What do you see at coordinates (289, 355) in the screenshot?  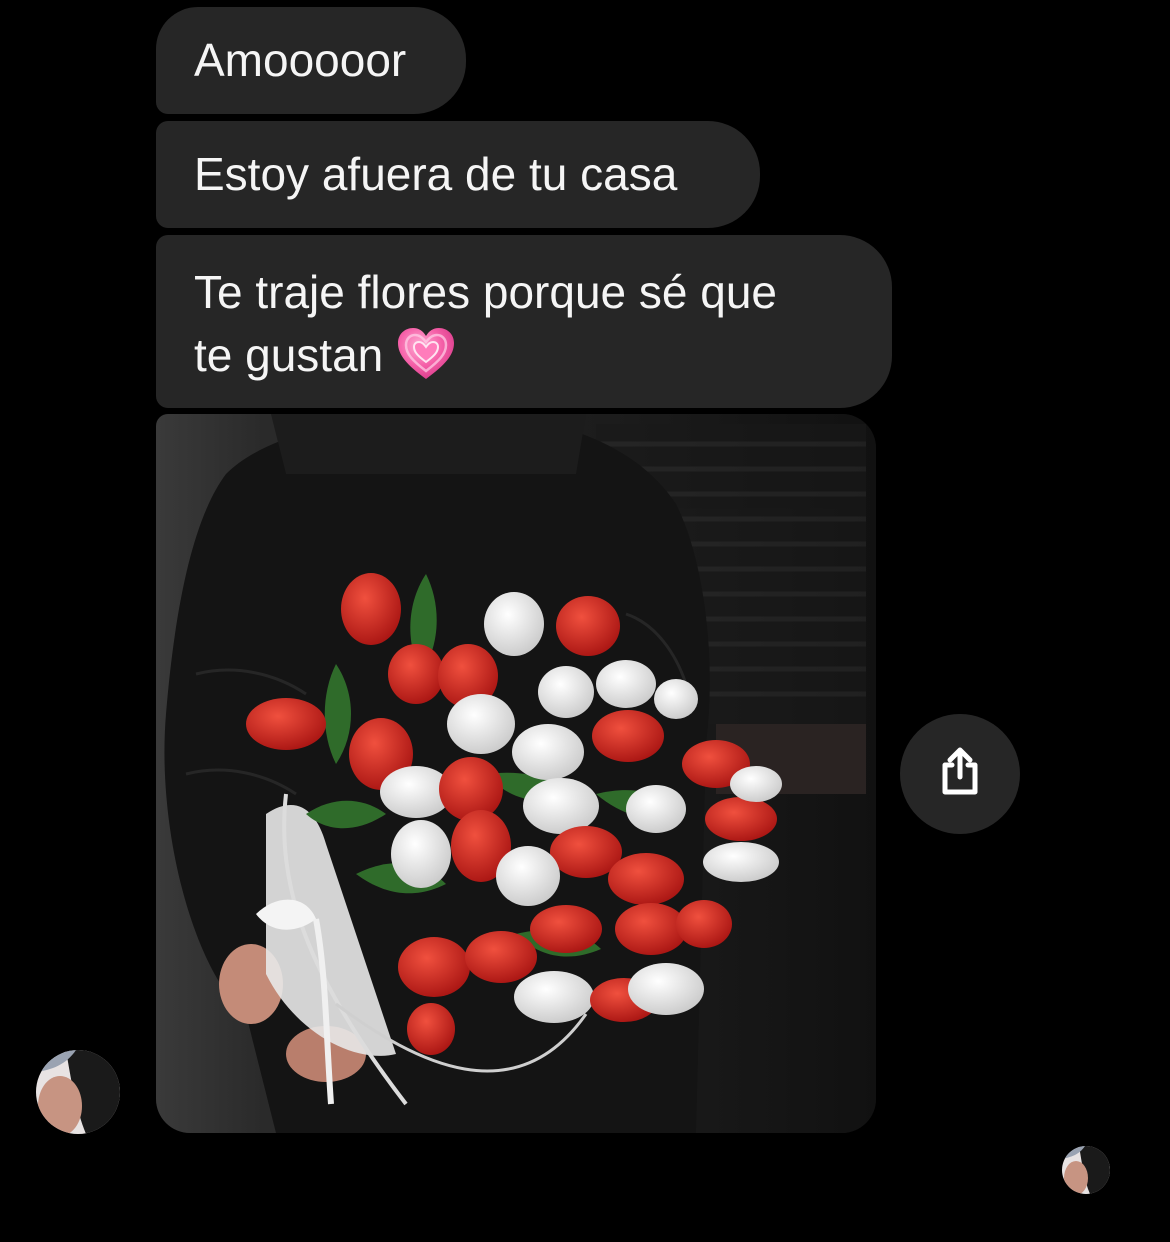 I see `message-text-line-2: te gustan` at bounding box center [289, 355].